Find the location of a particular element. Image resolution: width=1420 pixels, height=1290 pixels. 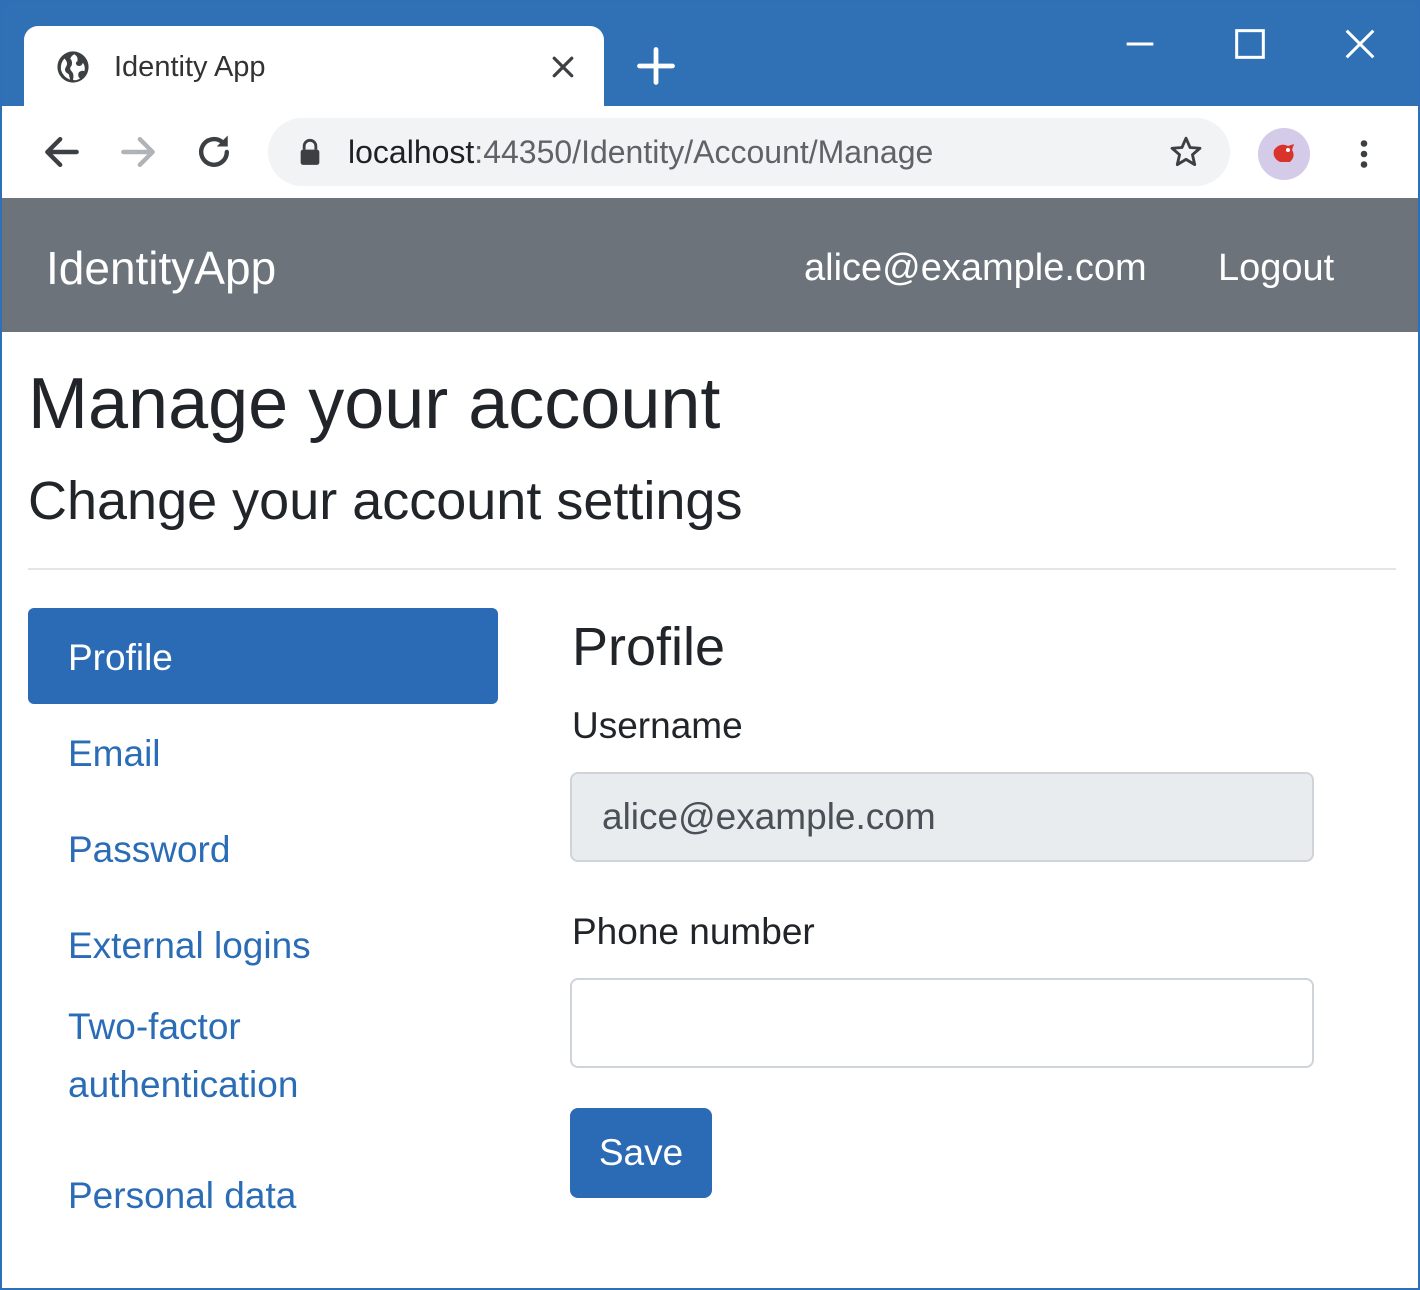

sidebar-item-email: Email is located at coordinates (263, 752).